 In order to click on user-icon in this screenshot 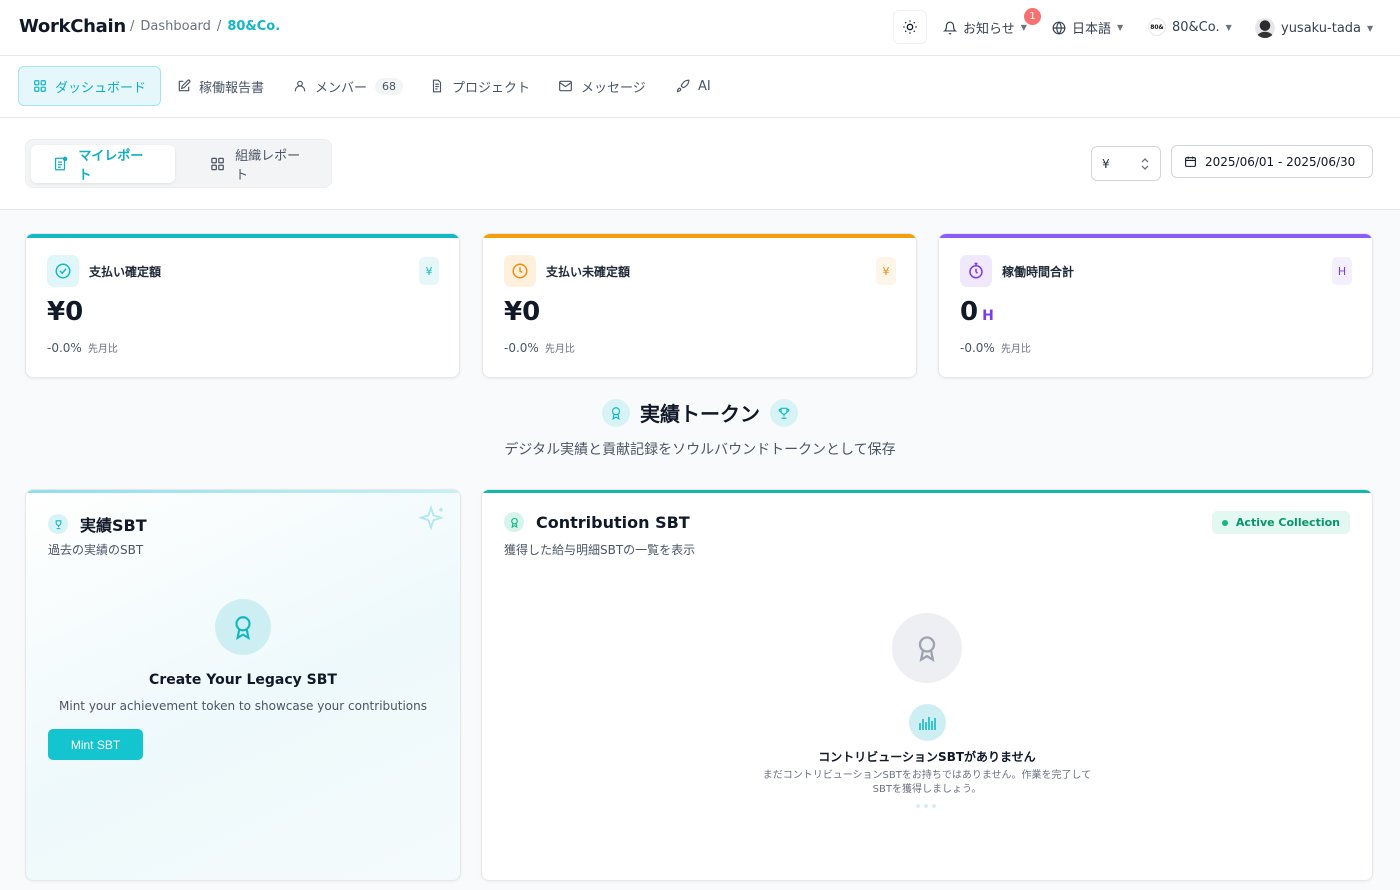, I will do `click(300, 86)`.